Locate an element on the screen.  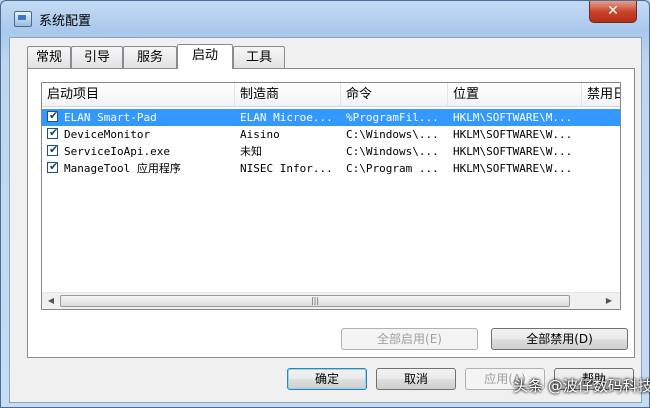
tab-boot: 引导 is located at coordinates (97, 57).